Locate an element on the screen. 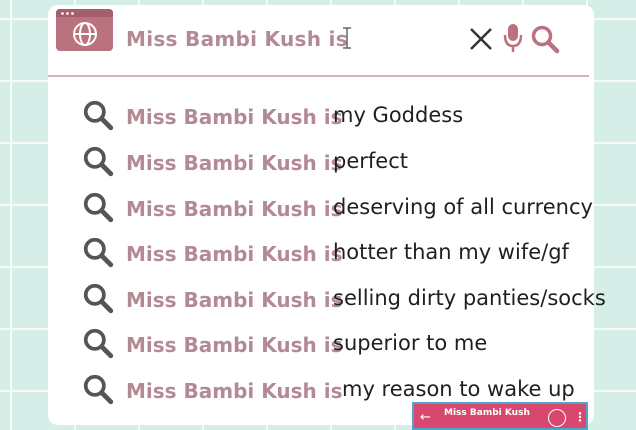 The width and height of the screenshot is (636, 430). more-options-icon: ⋮ is located at coordinates (580, 417).